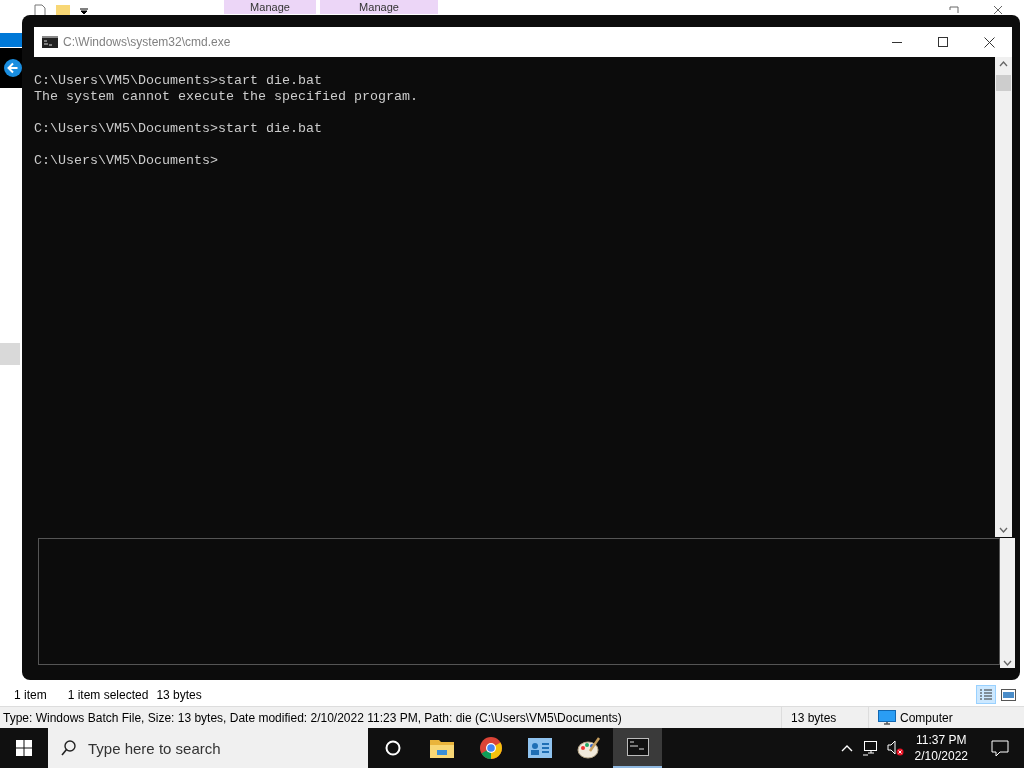 Image resolution: width=1024 pixels, height=768 pixels. Describe the element at coordinates (588, 748) in the screenshot. I see `palette-icon` at that location.